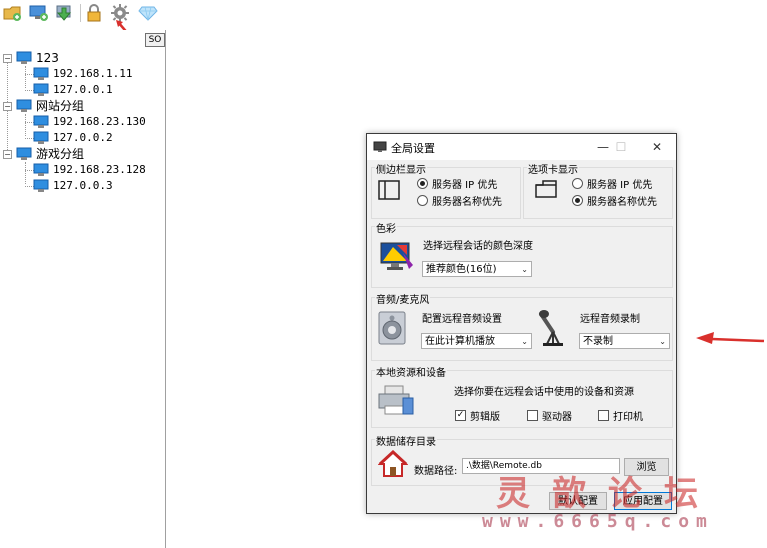  I want to click on local-resources-label: 选择你要在远程会话中使用的设备和资源, so click(544, 392).